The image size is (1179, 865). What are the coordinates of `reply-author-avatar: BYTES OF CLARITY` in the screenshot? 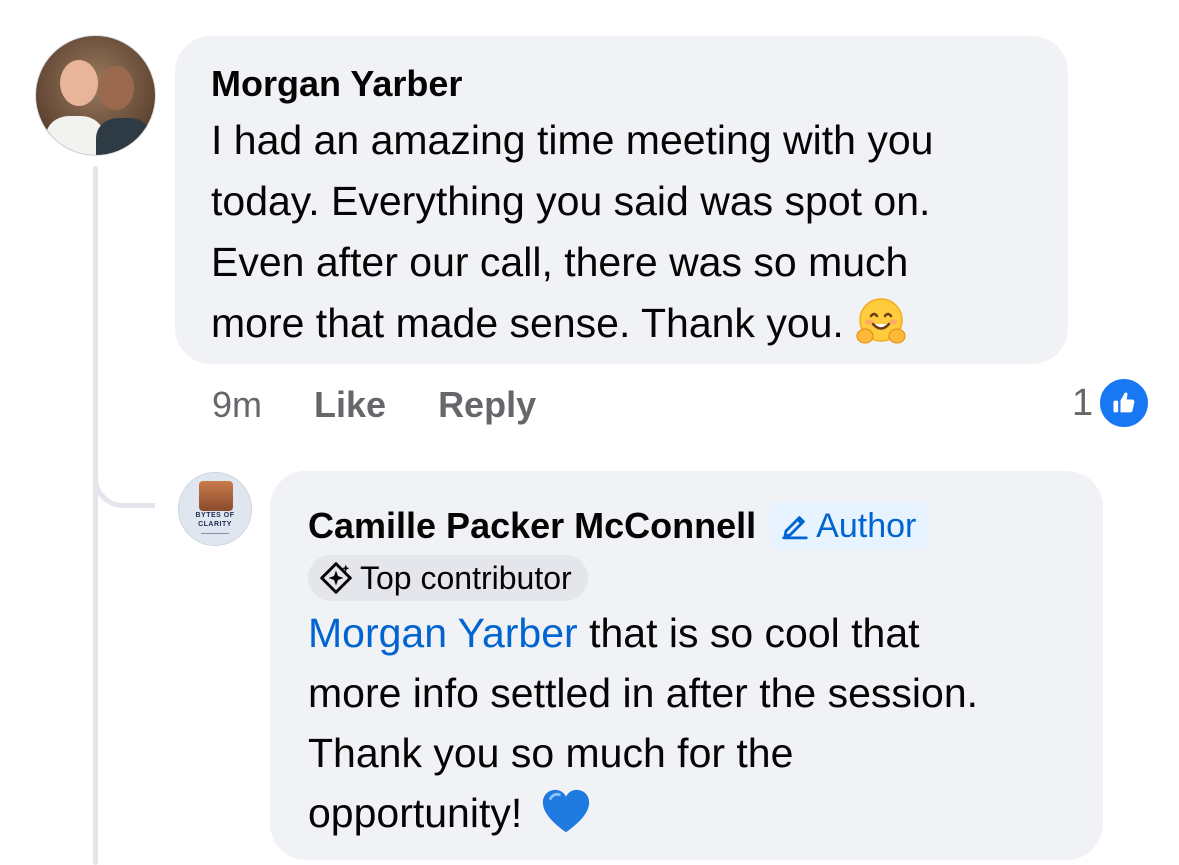 It's located at (215, 509).